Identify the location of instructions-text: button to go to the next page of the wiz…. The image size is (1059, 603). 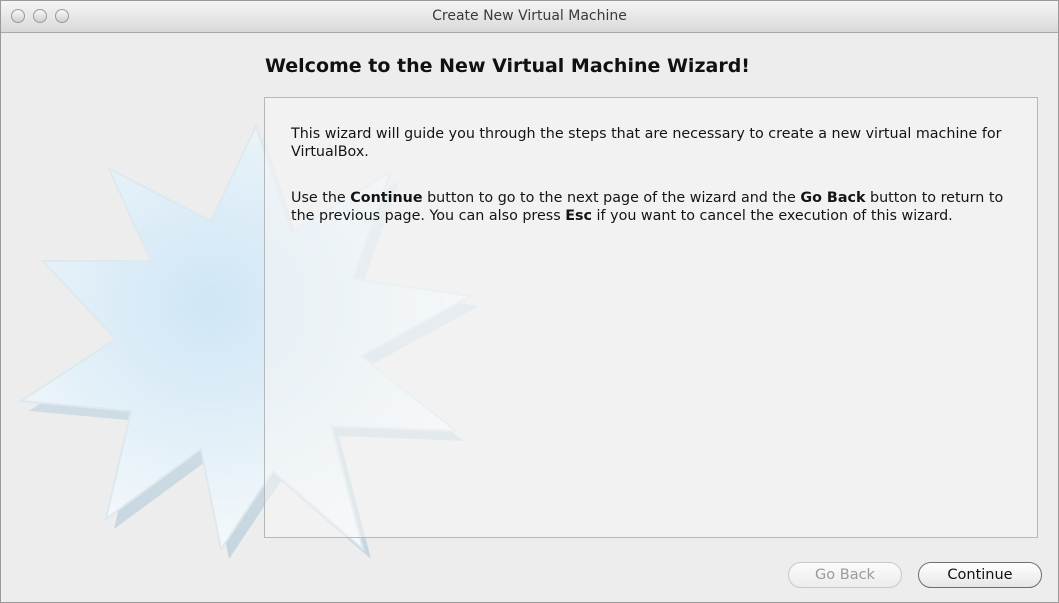
(611, 198).